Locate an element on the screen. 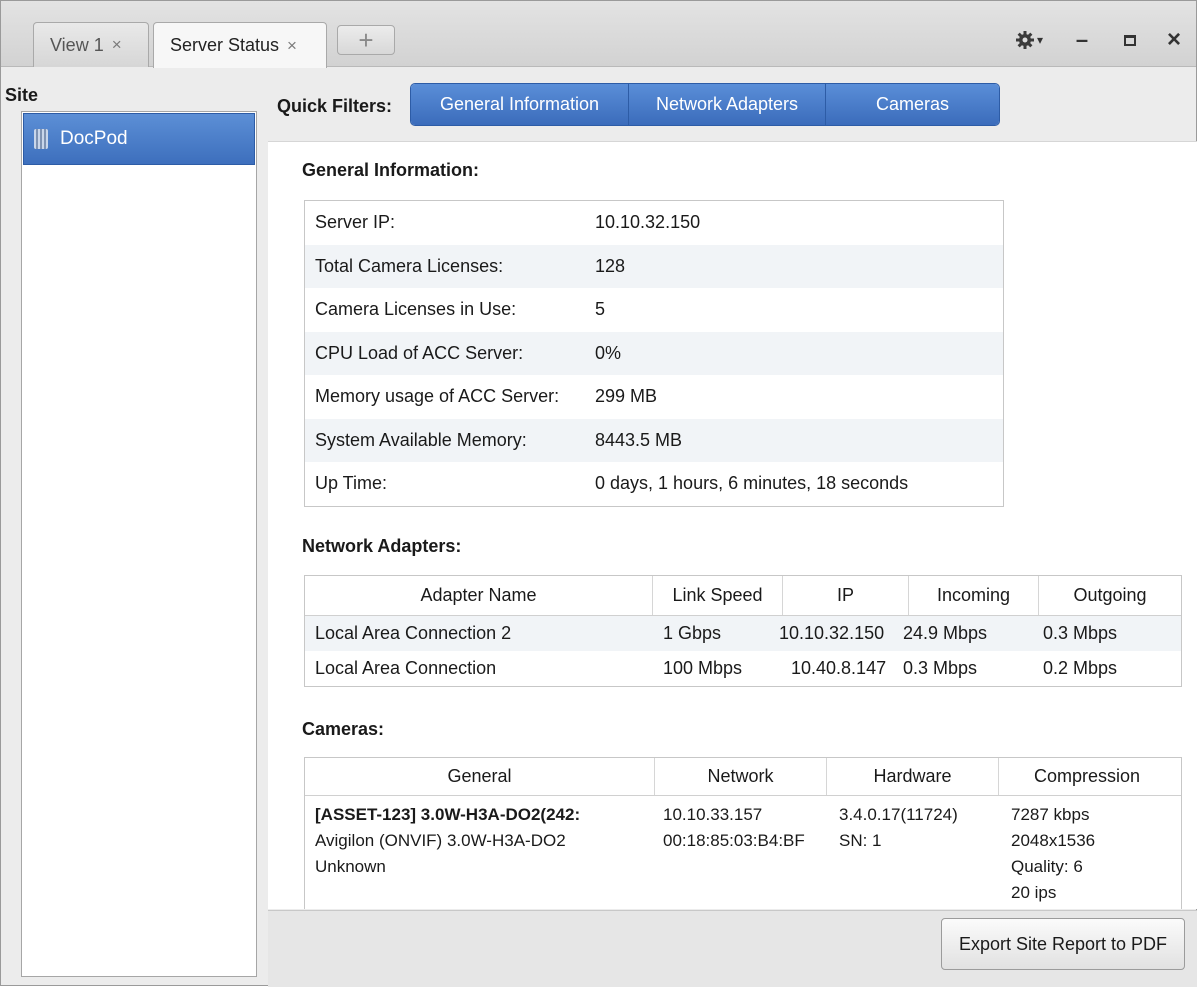 The height and width of the screenshot is (987, 1197). close-window-button: × is located at coordinates (1174, 40).